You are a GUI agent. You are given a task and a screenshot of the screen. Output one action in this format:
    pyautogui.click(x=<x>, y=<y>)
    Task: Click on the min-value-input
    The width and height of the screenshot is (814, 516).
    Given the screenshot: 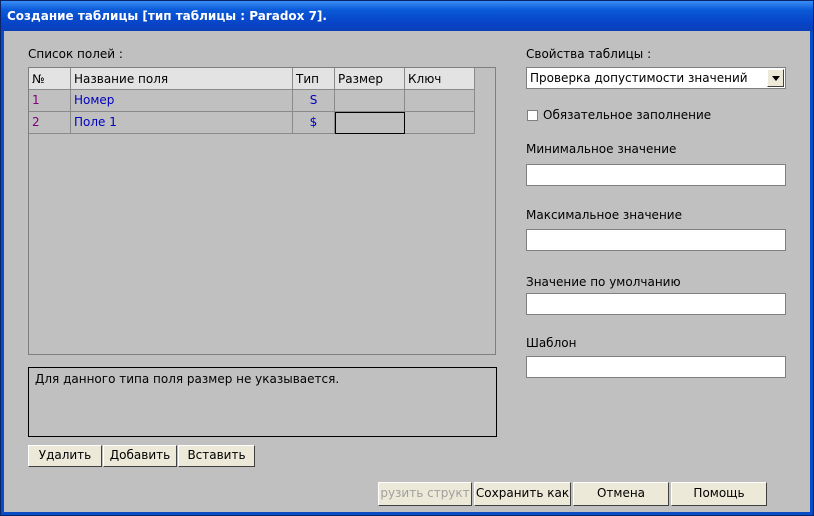 What is the action you would take?
    pyautogui.click(x=656, y=175)
    